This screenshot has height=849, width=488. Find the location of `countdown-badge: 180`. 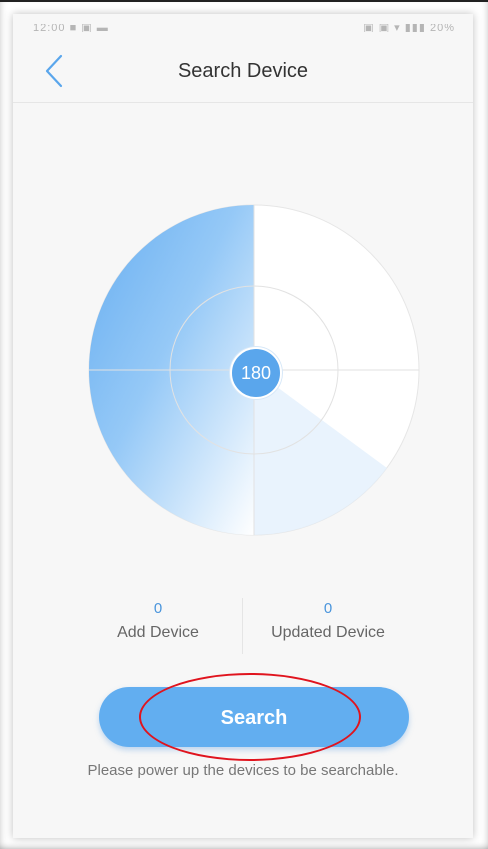

countdown-badge: 180 is located at coordinates (256, 373).